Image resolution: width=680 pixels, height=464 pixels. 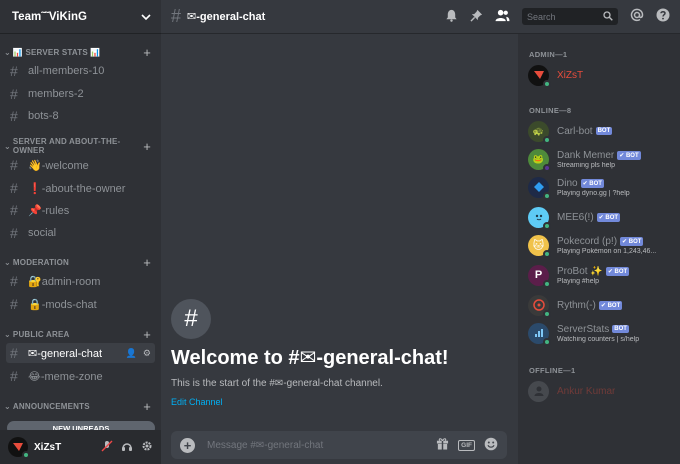 What do you see at coordinates (265, 445) in the screenshot?
I see `message-input: Message #✉-general-chat` at bounding box center [265, 445].